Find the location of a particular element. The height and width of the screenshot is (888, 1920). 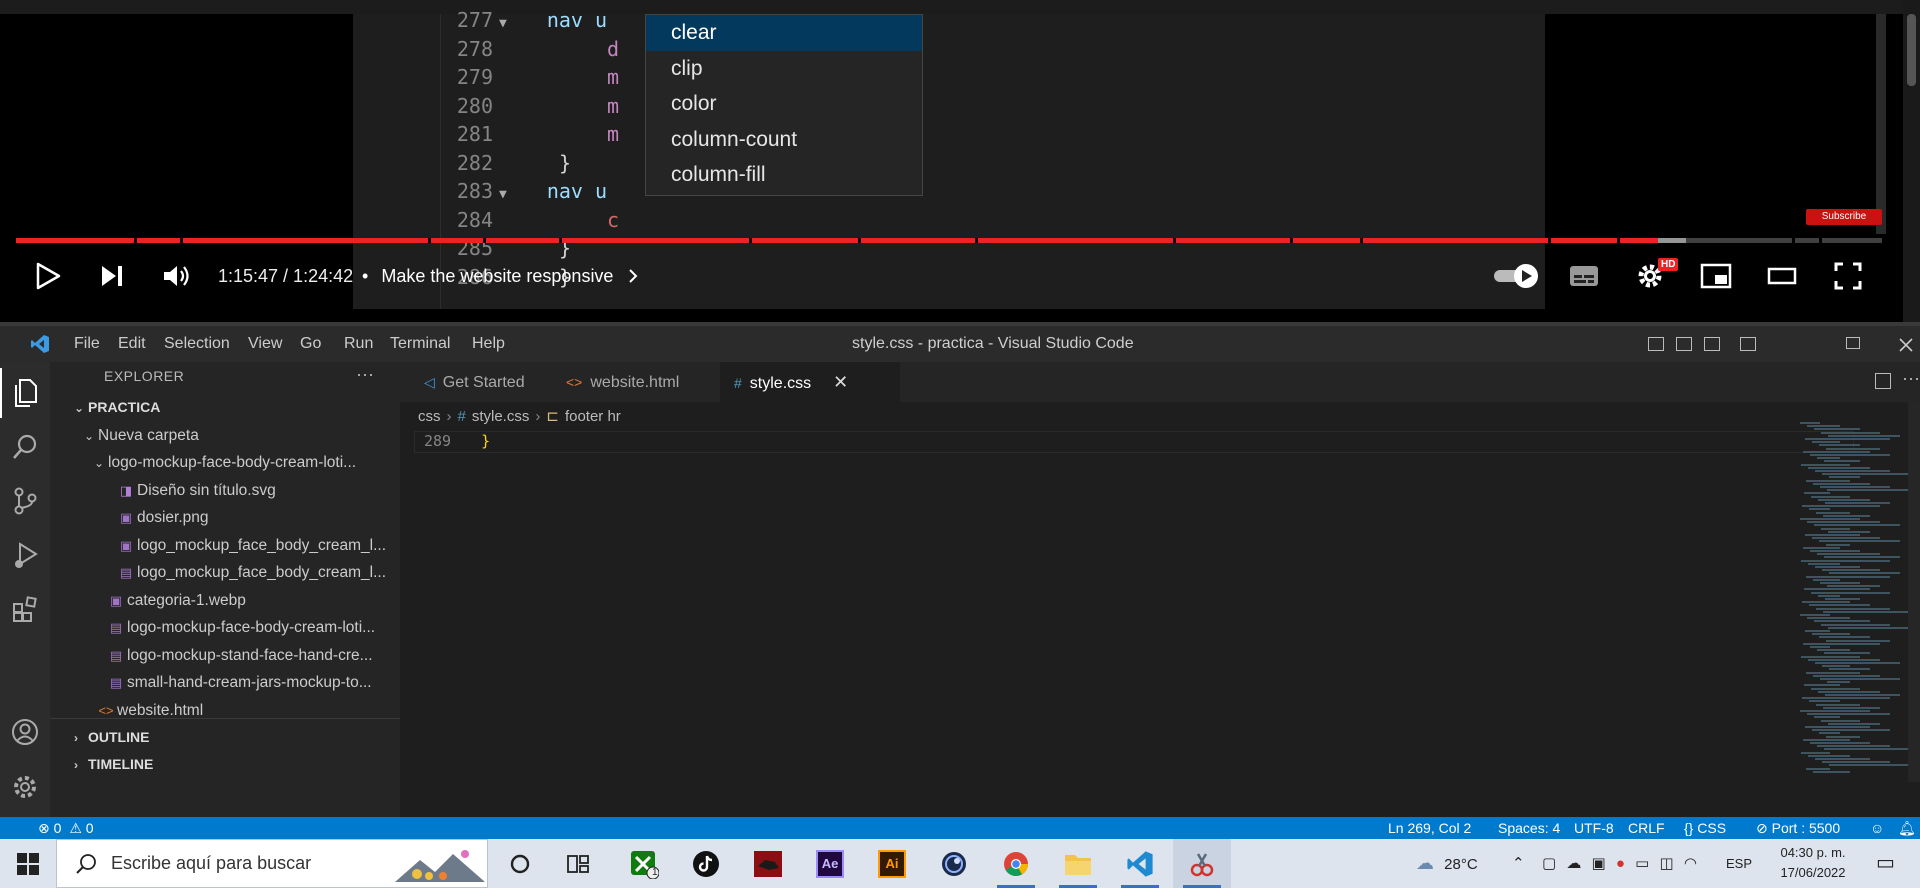

autocomplete-suggestions: clear clip color column-count column-fill is located at coordinates (784, 105).